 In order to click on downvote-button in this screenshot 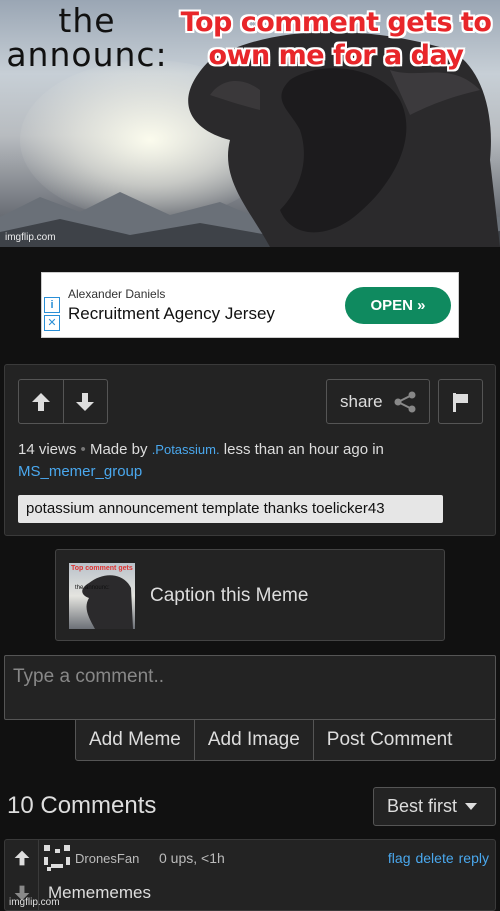, I will do `click(84, 401)`.